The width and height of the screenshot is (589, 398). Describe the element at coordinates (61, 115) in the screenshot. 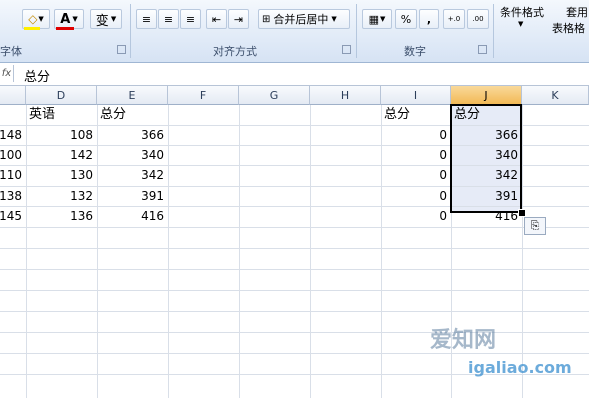

I see `cell-d-header: 英语` at that location.